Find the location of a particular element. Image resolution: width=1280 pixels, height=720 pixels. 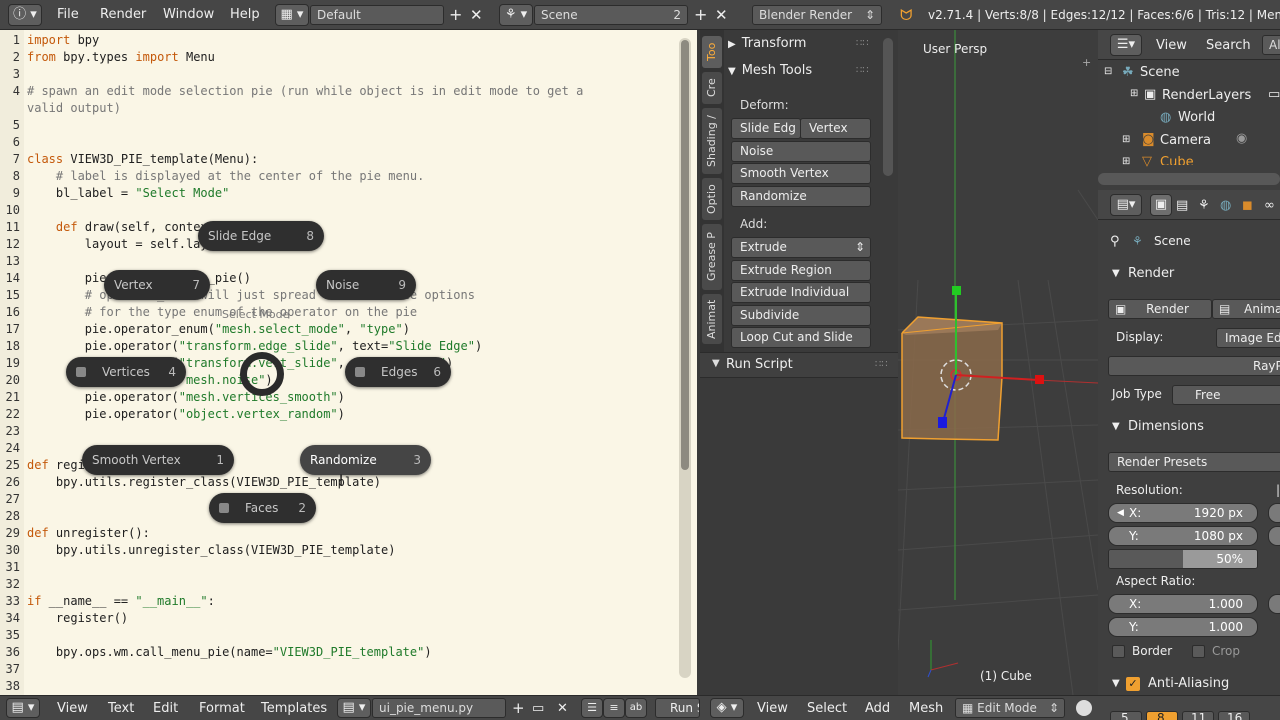

collapse-icon: ⊟ is located at coordinates (1108, 71).